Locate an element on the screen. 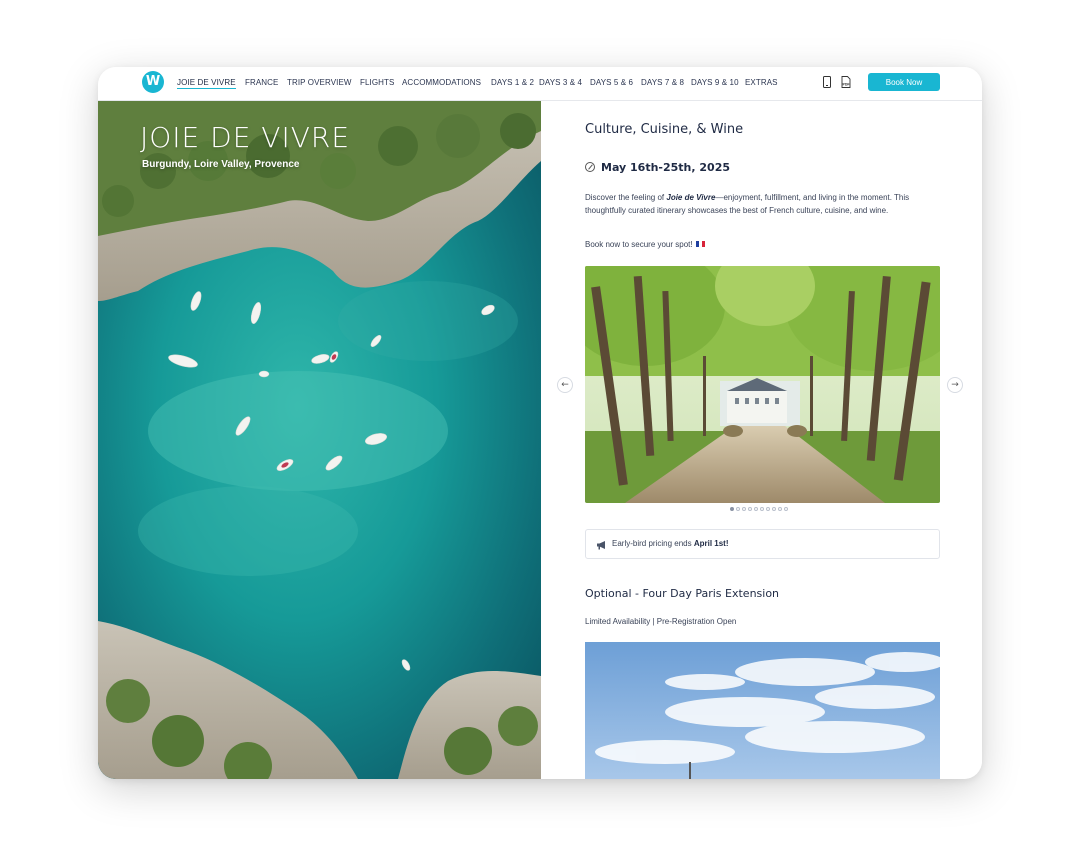 This screenshot has width=1080, height=846. nav-link-days-1-2: DAYS 1 & 2 is located at coordinates (512, 82).